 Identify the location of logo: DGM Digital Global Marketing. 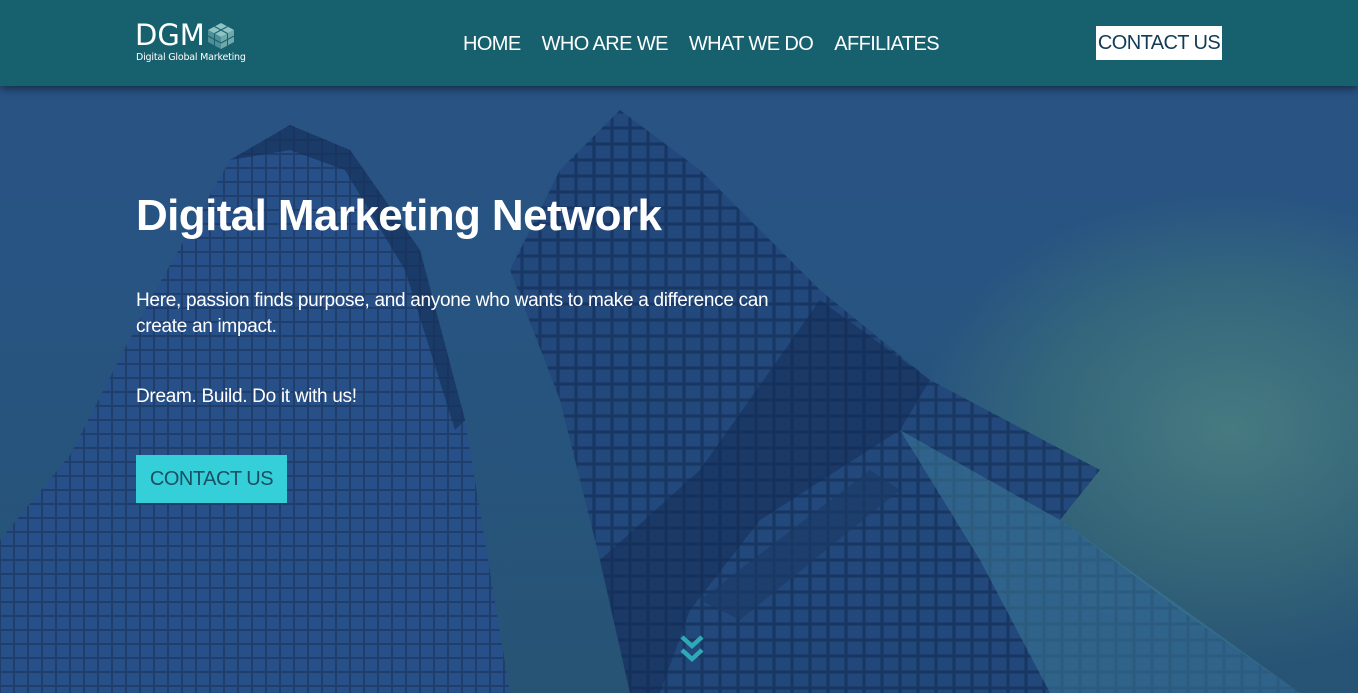
(190, 43).